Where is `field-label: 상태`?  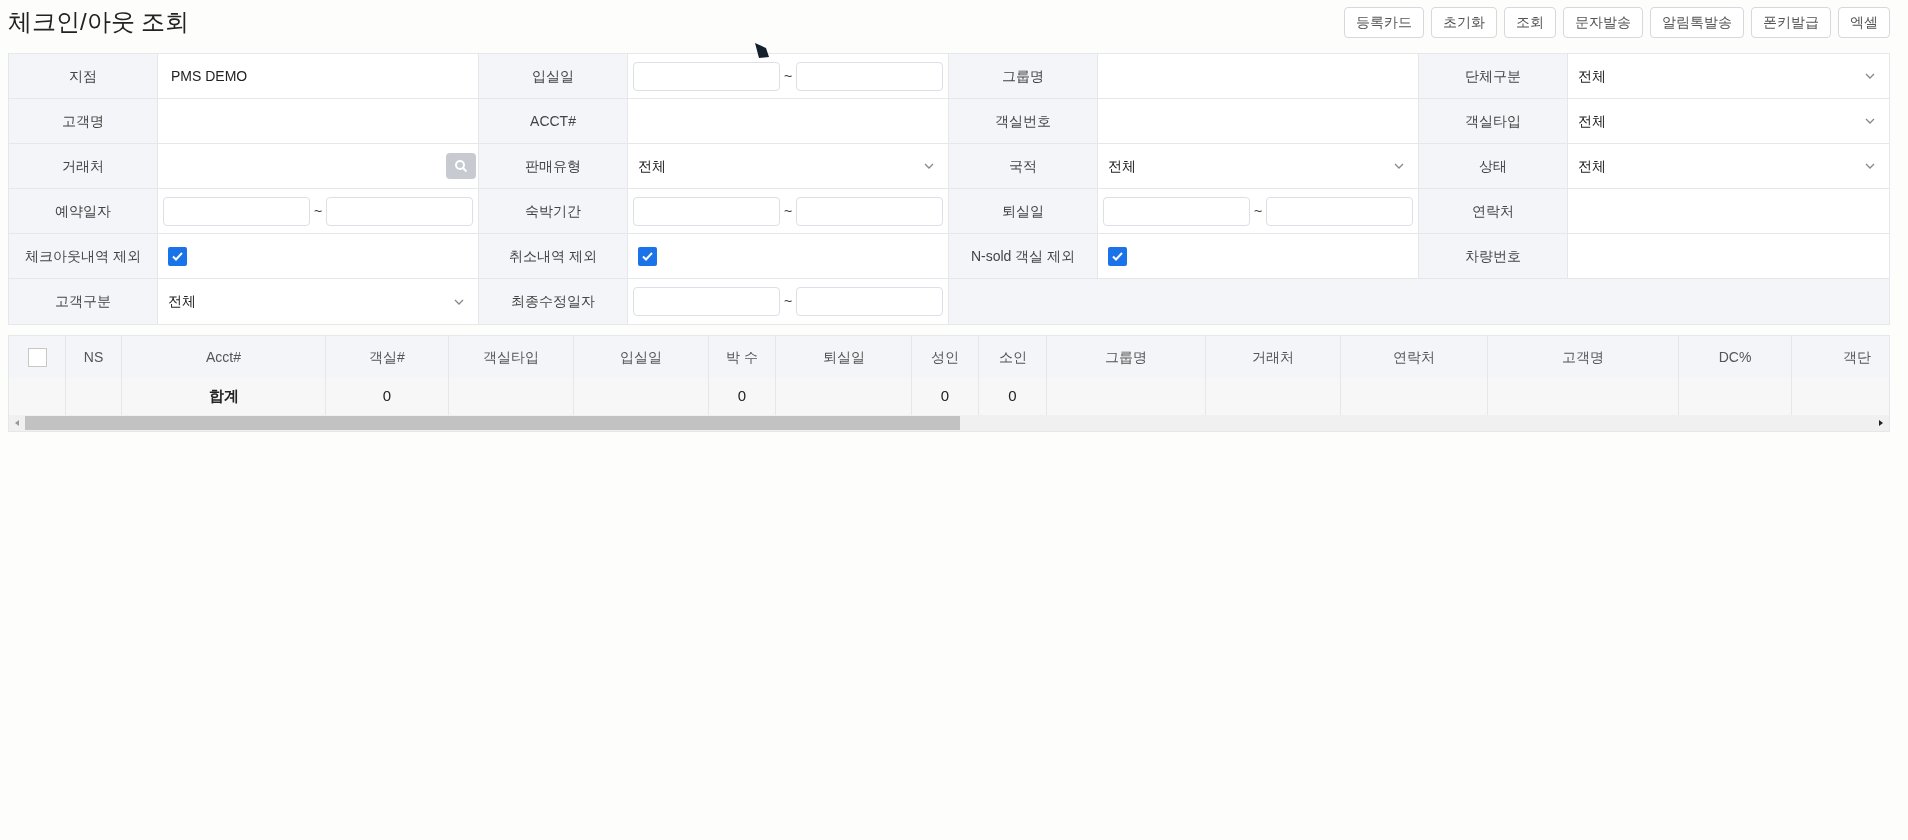
field-label: 상태 is located at coordinates (1493, 166).